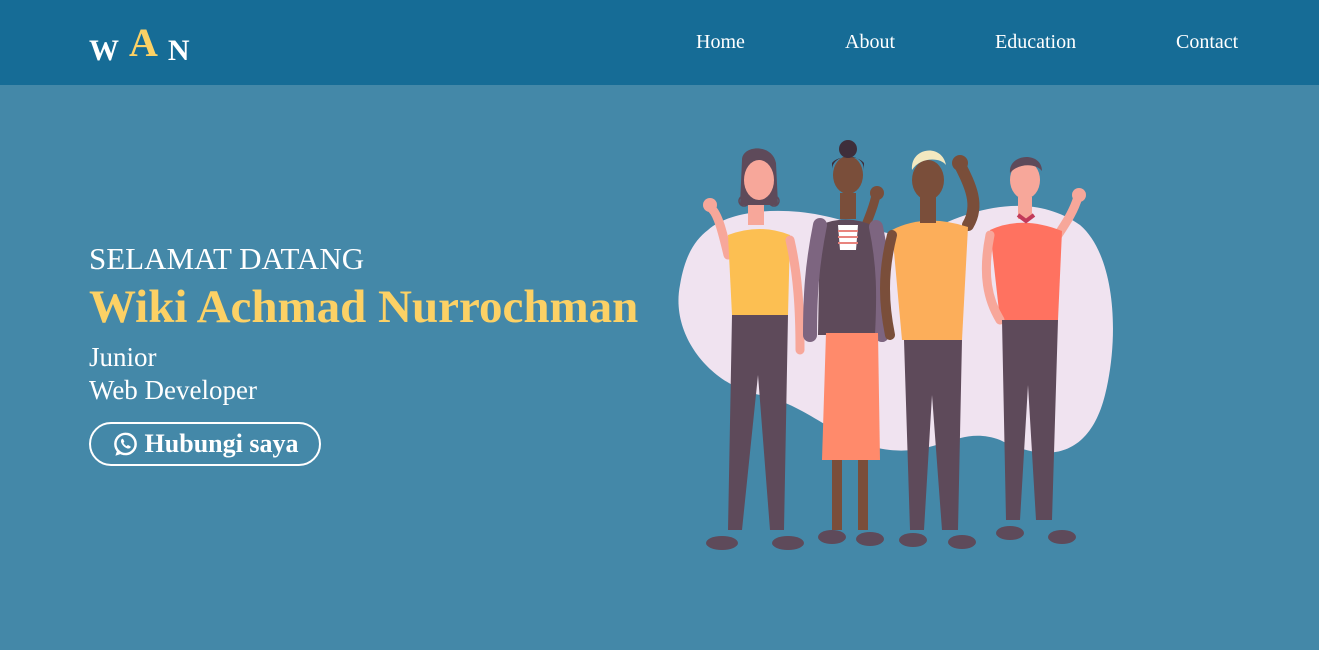 Image resolution: width=1319 pixels, height=650 pixels. Describe the element at coordinates (1207, 42) in the screenshot. I see `nav-link-contact: Contact` at that location.